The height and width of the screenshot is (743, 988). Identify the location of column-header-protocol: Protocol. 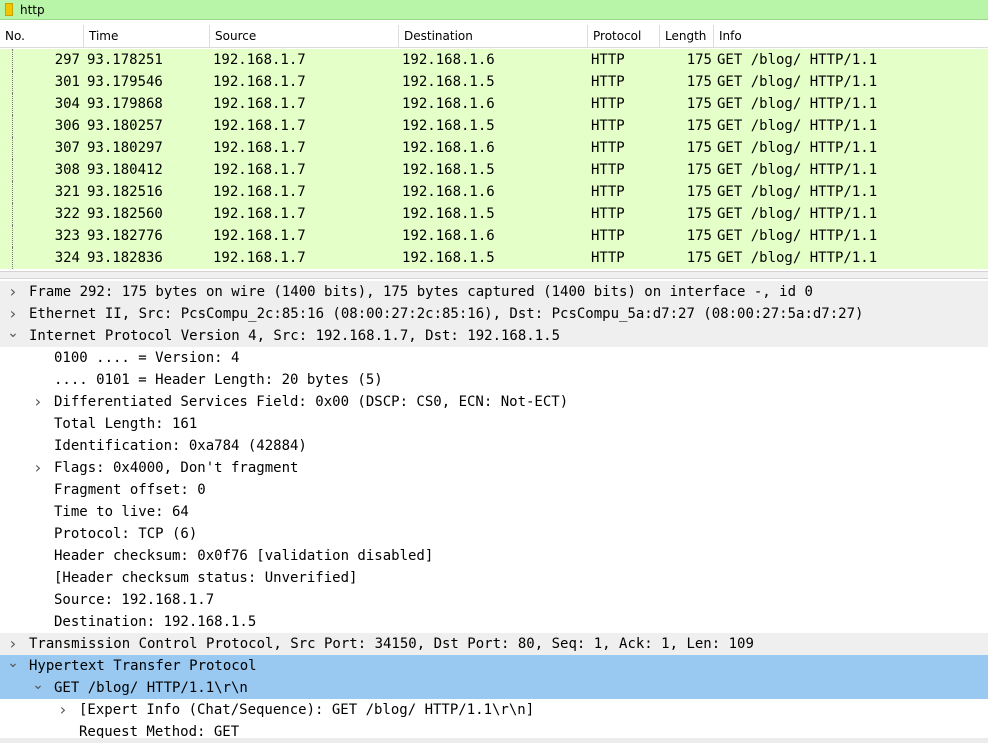
(624, 36).